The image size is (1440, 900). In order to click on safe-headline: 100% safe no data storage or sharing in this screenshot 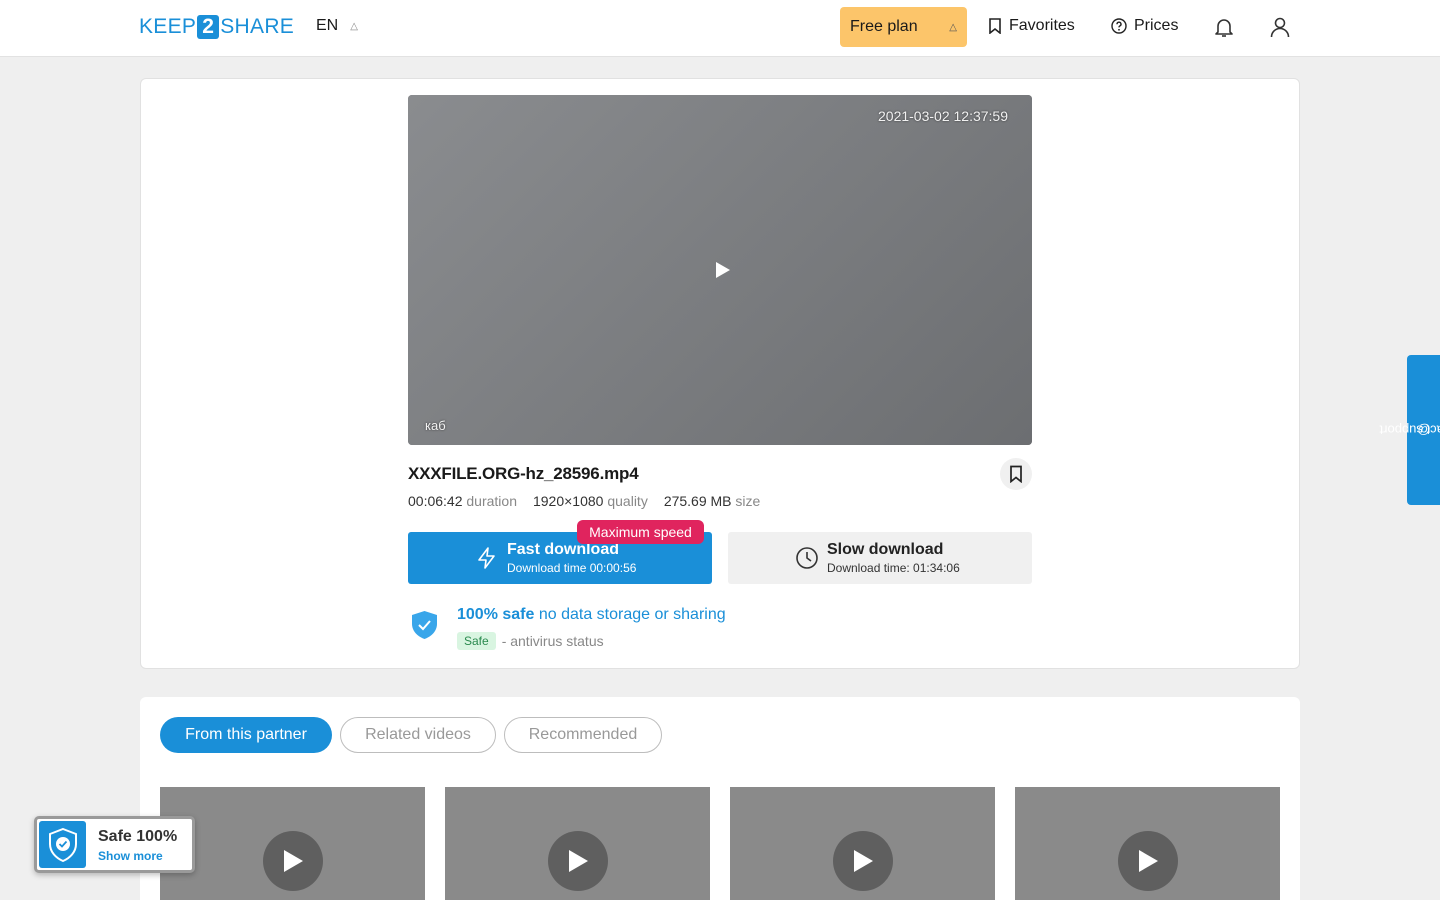, I will do `click(591, 615)`.